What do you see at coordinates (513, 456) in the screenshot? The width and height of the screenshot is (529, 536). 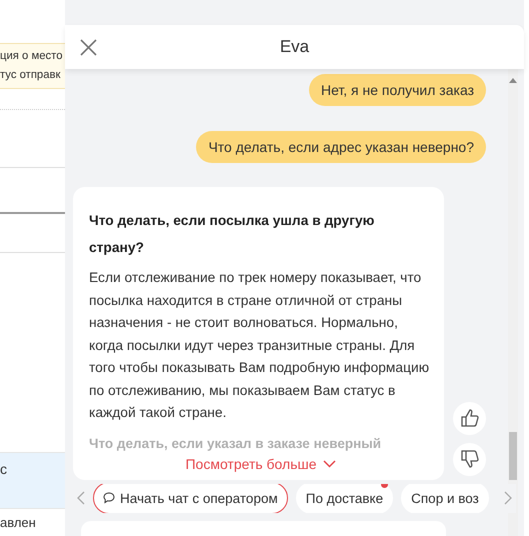 I see `scrollbar-thumb` at bounding box center [513, 456].